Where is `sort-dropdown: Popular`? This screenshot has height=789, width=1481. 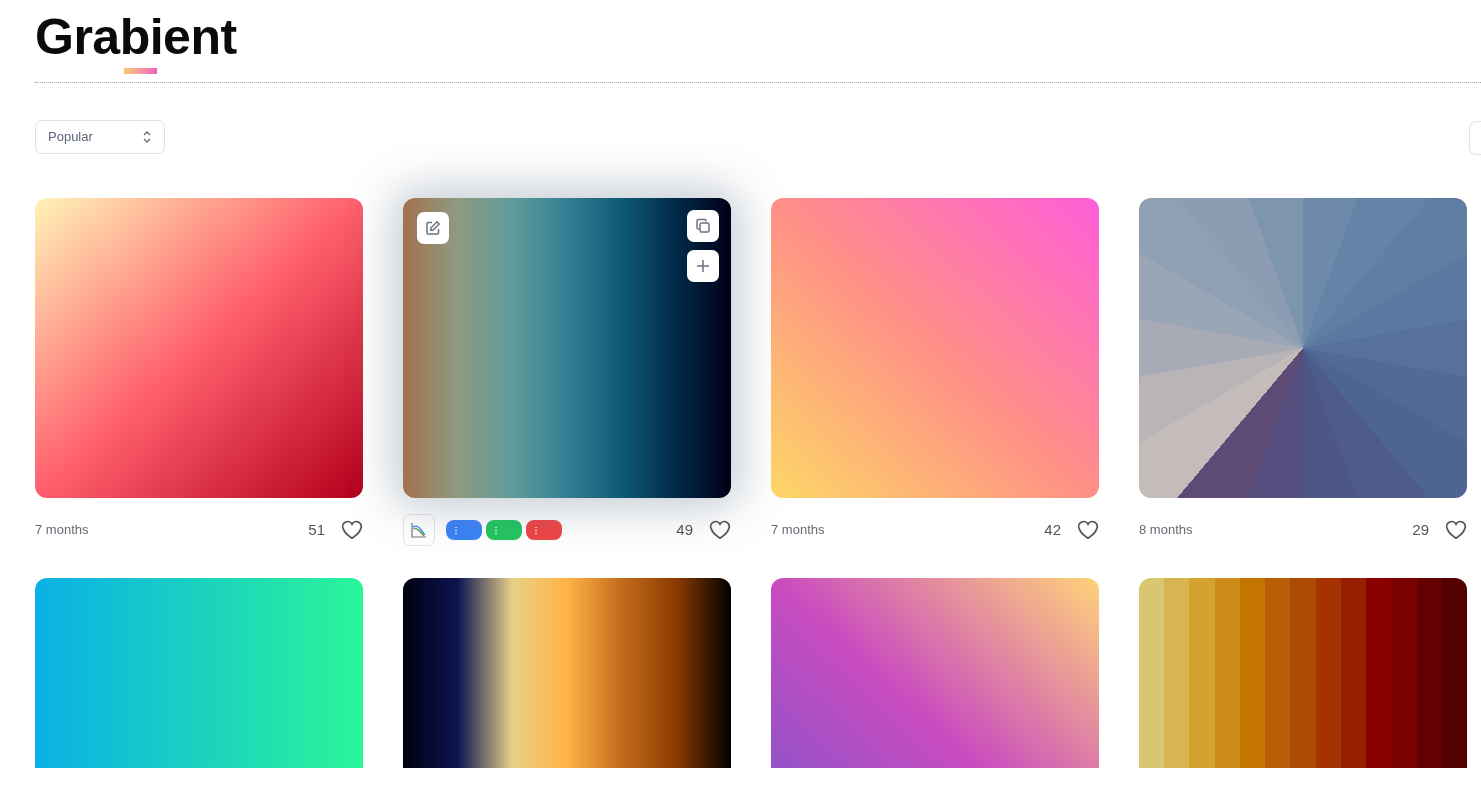
sort-dropdown: Popular is located at coordinates (100, 137).